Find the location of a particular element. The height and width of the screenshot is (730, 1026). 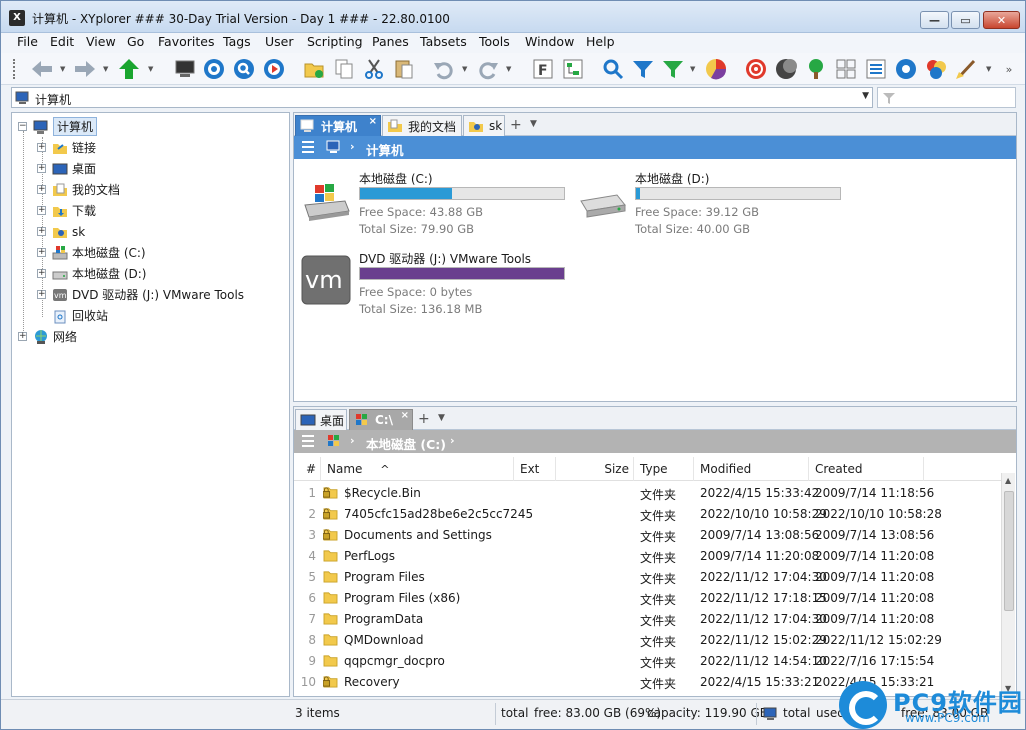

redo-button is located at coordinates (488, 69).